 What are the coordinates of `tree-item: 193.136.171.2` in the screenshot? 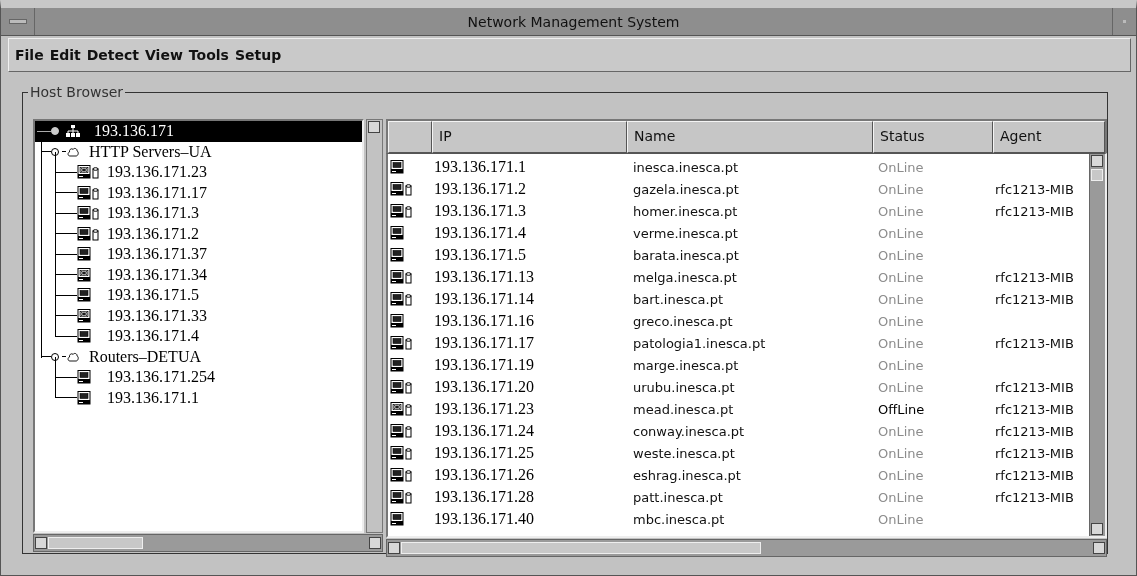 It's located at (208, 233).